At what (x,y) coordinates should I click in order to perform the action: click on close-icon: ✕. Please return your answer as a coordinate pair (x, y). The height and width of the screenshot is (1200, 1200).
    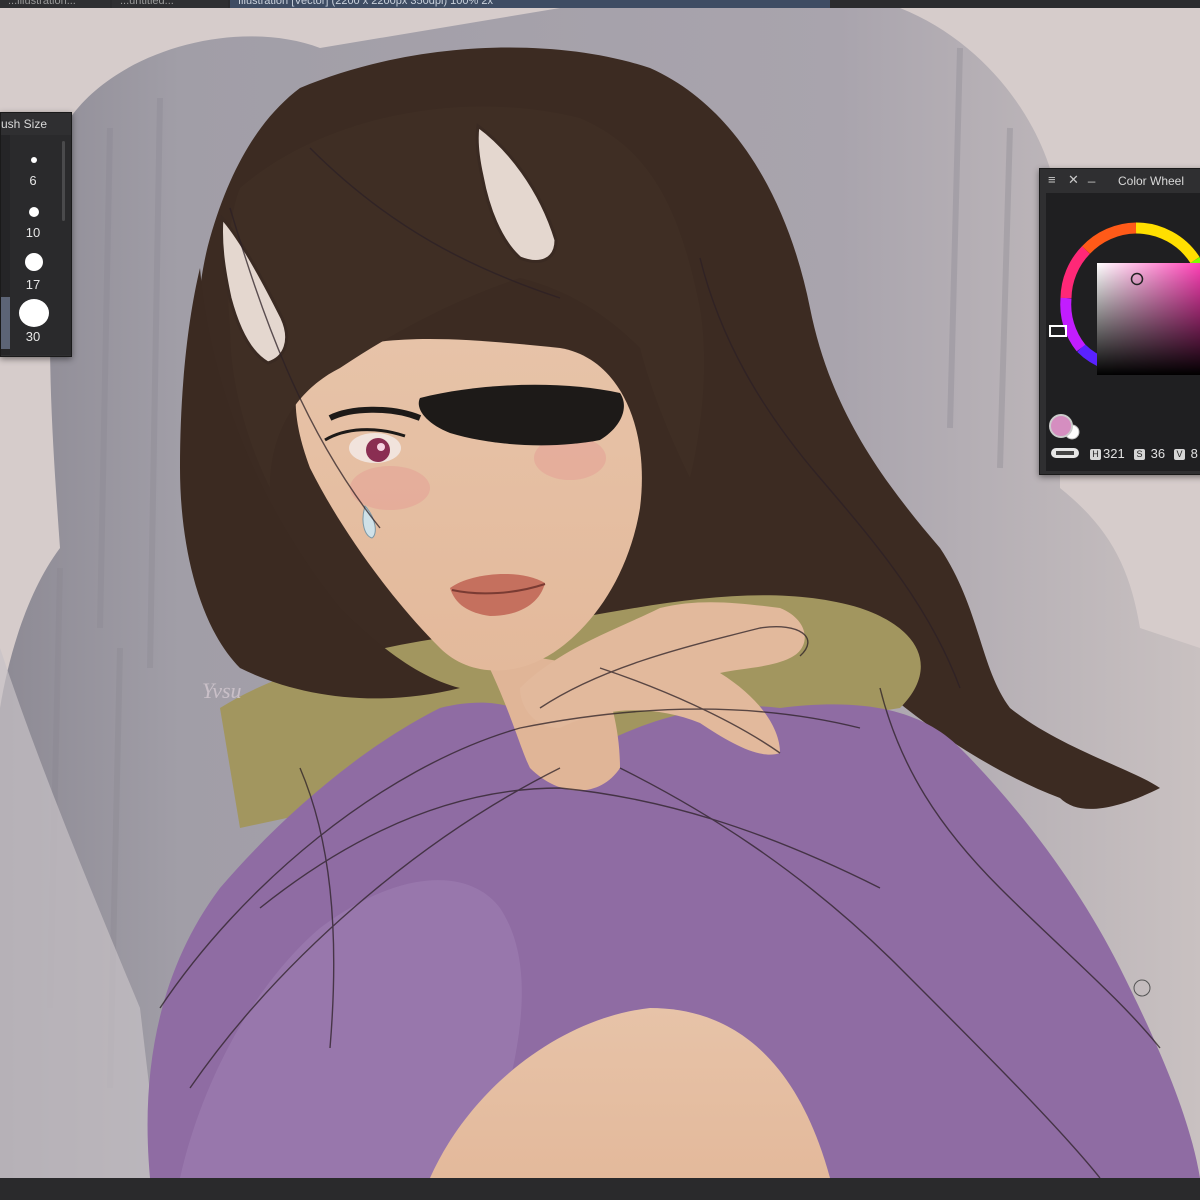
    Looking at the image, I should click on (1073, 180).